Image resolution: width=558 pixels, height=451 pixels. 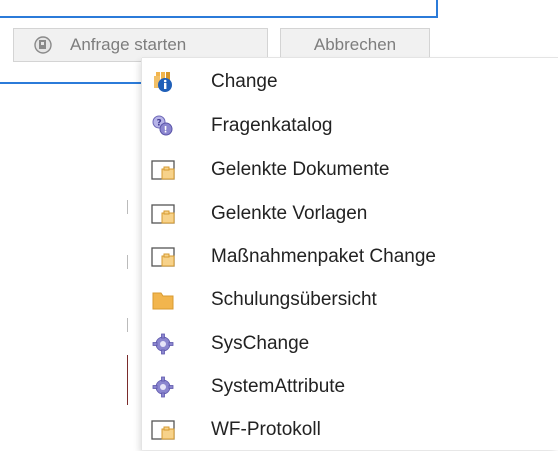 I want to click on menu-item-label: Fragenkatalog, so click(x=272, y=125).